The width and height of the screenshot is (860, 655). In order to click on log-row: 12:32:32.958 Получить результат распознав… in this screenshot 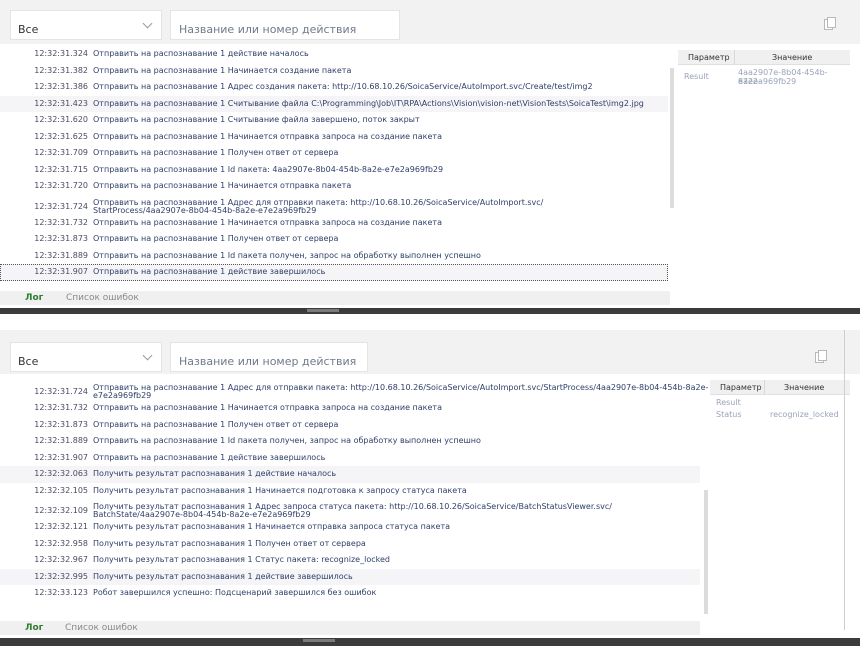, I will do `click(350, 544)`.